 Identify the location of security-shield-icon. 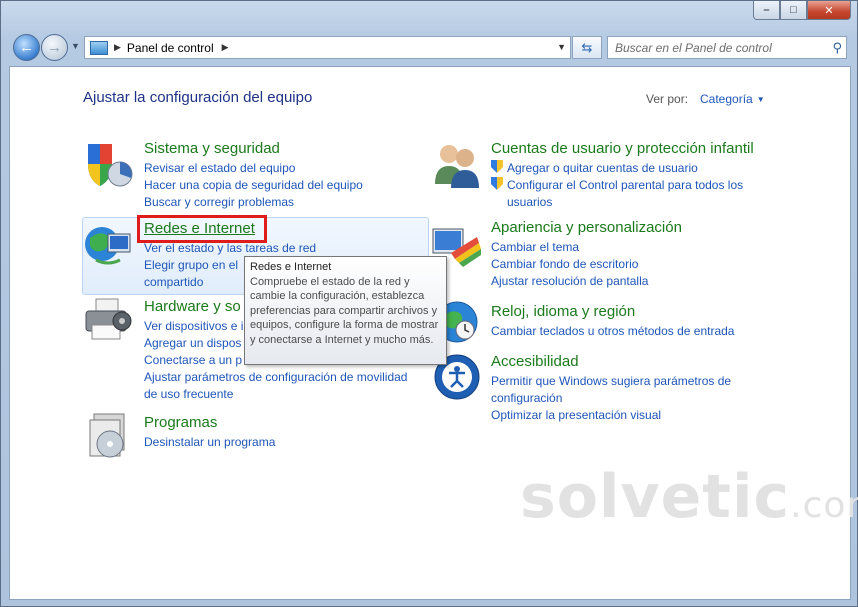
(110, 165).